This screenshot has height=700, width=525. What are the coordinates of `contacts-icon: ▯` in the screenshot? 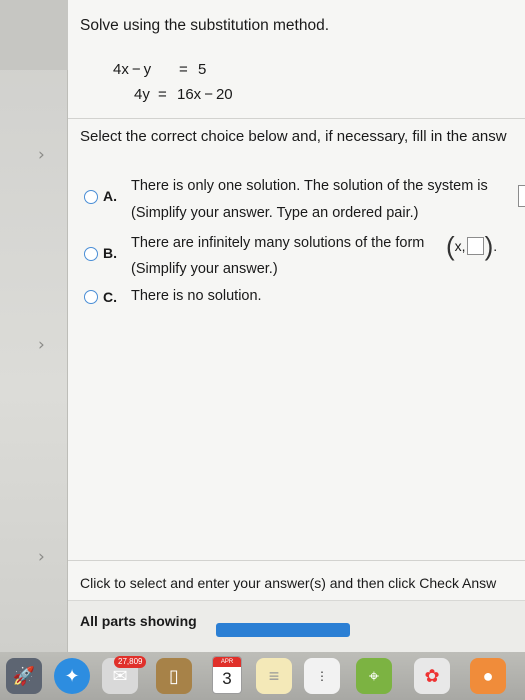 It's located at (174, 676).